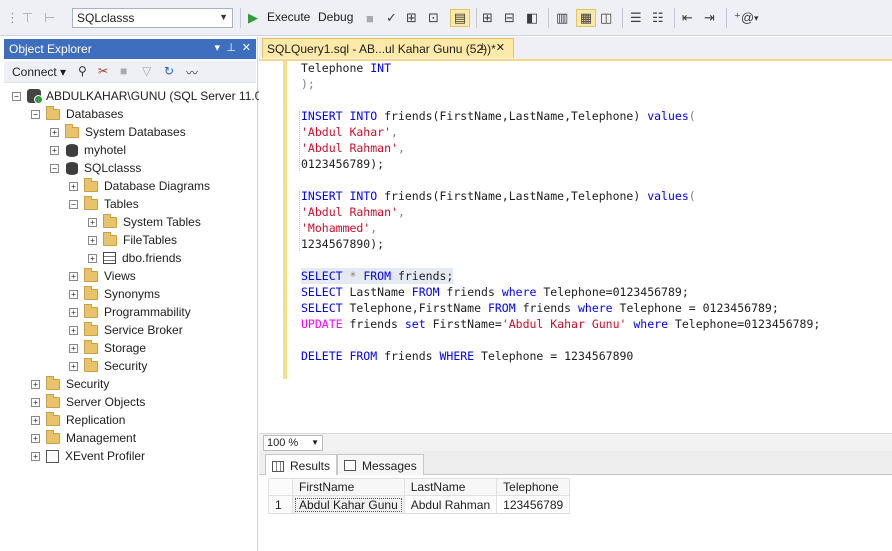  I want to click on execute-icon: ▶, so click(253, 18).